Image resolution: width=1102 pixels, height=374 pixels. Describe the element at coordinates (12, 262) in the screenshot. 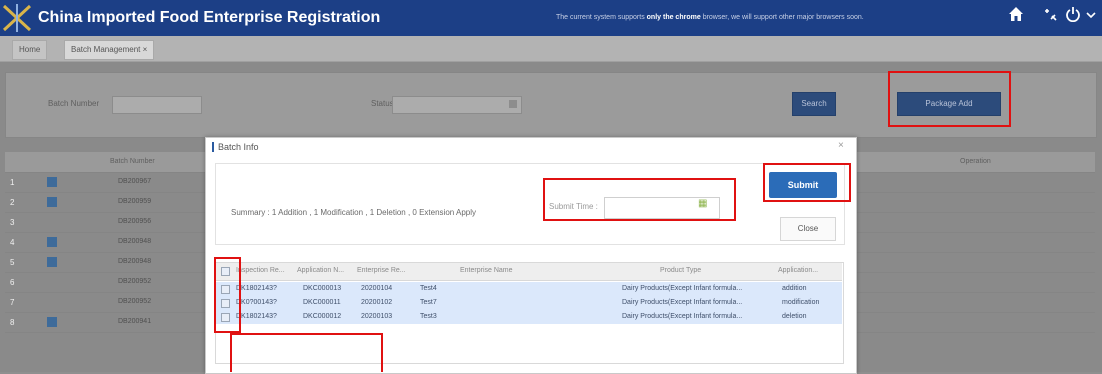

I see `row-number: 5` at that location.